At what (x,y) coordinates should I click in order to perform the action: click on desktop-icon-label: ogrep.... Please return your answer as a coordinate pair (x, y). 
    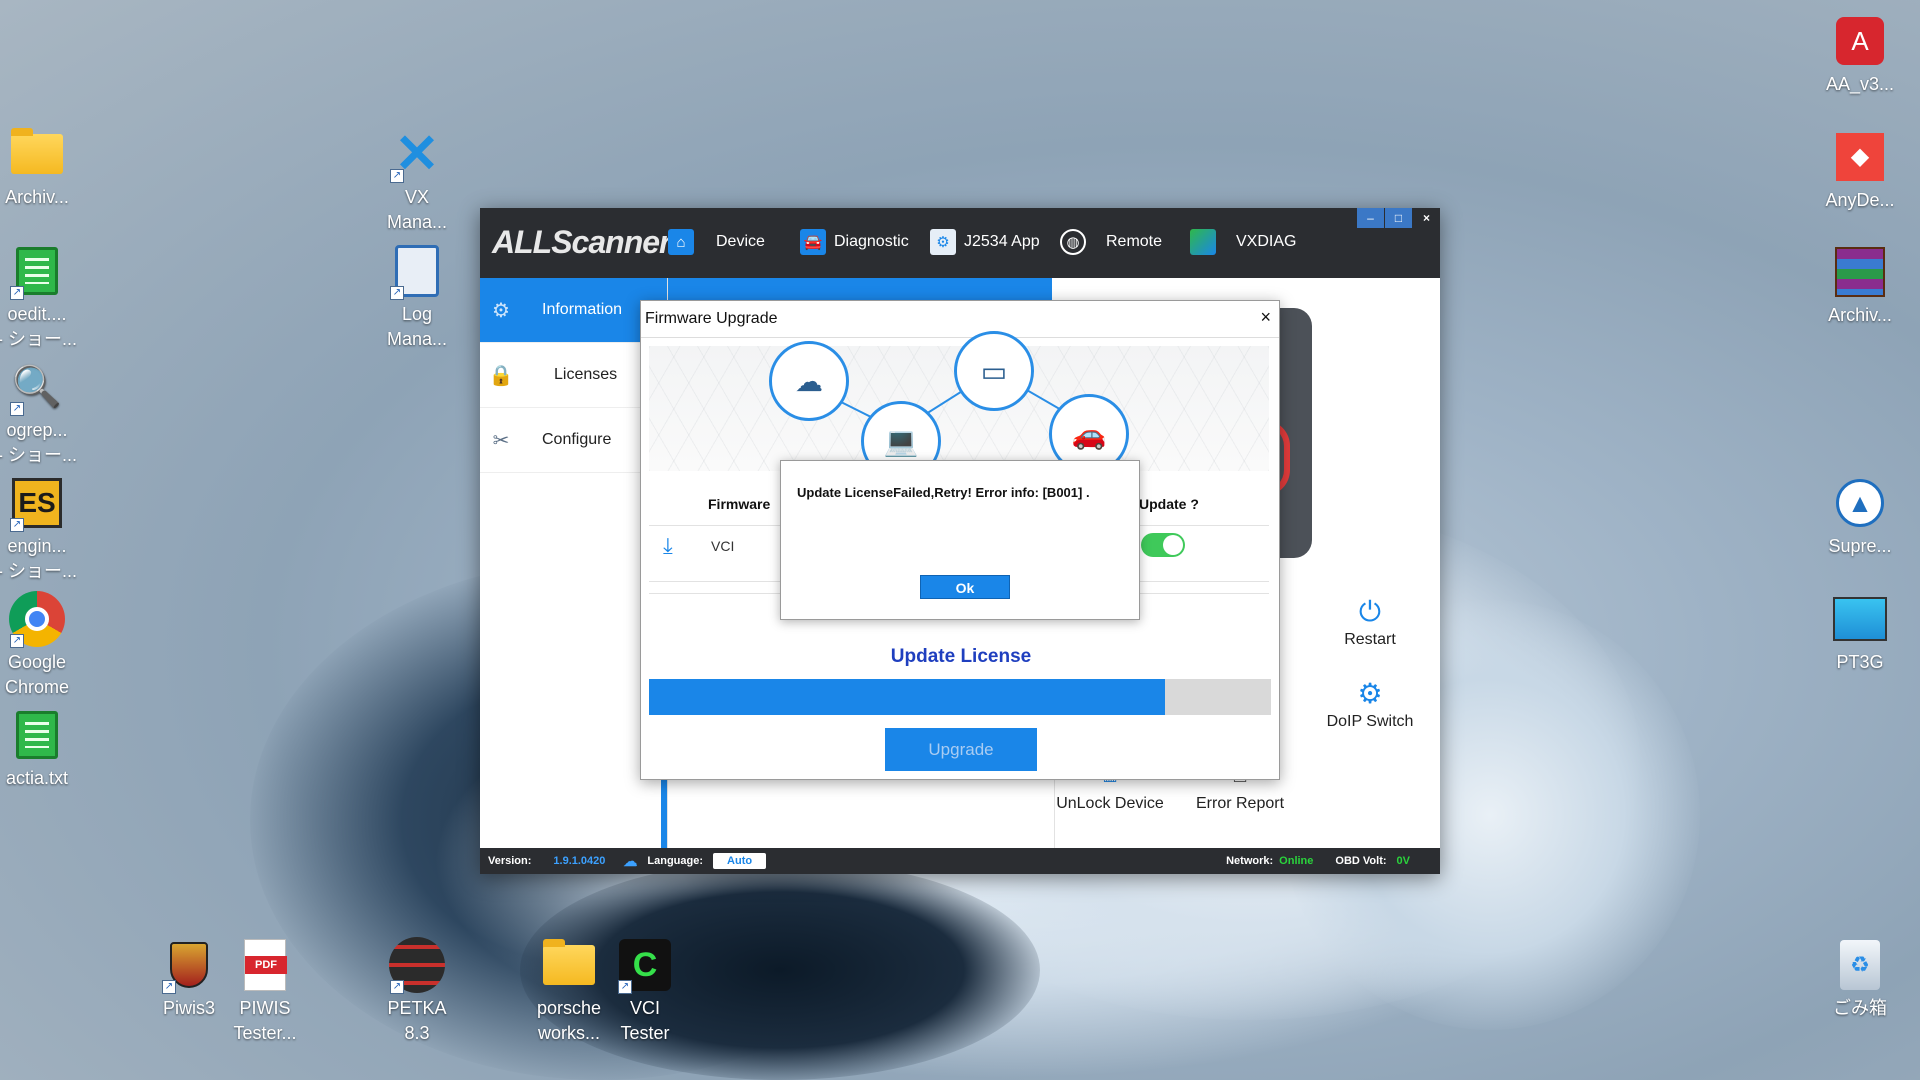
    Looking at the image, I should click on (37, 430).